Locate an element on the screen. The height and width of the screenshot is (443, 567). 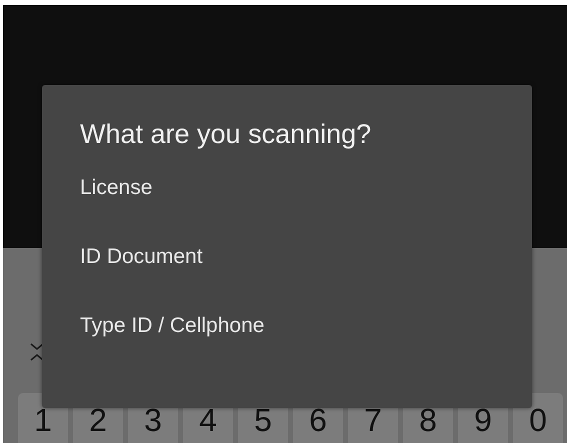
chevron-icon is located at coordinates (37, 352).